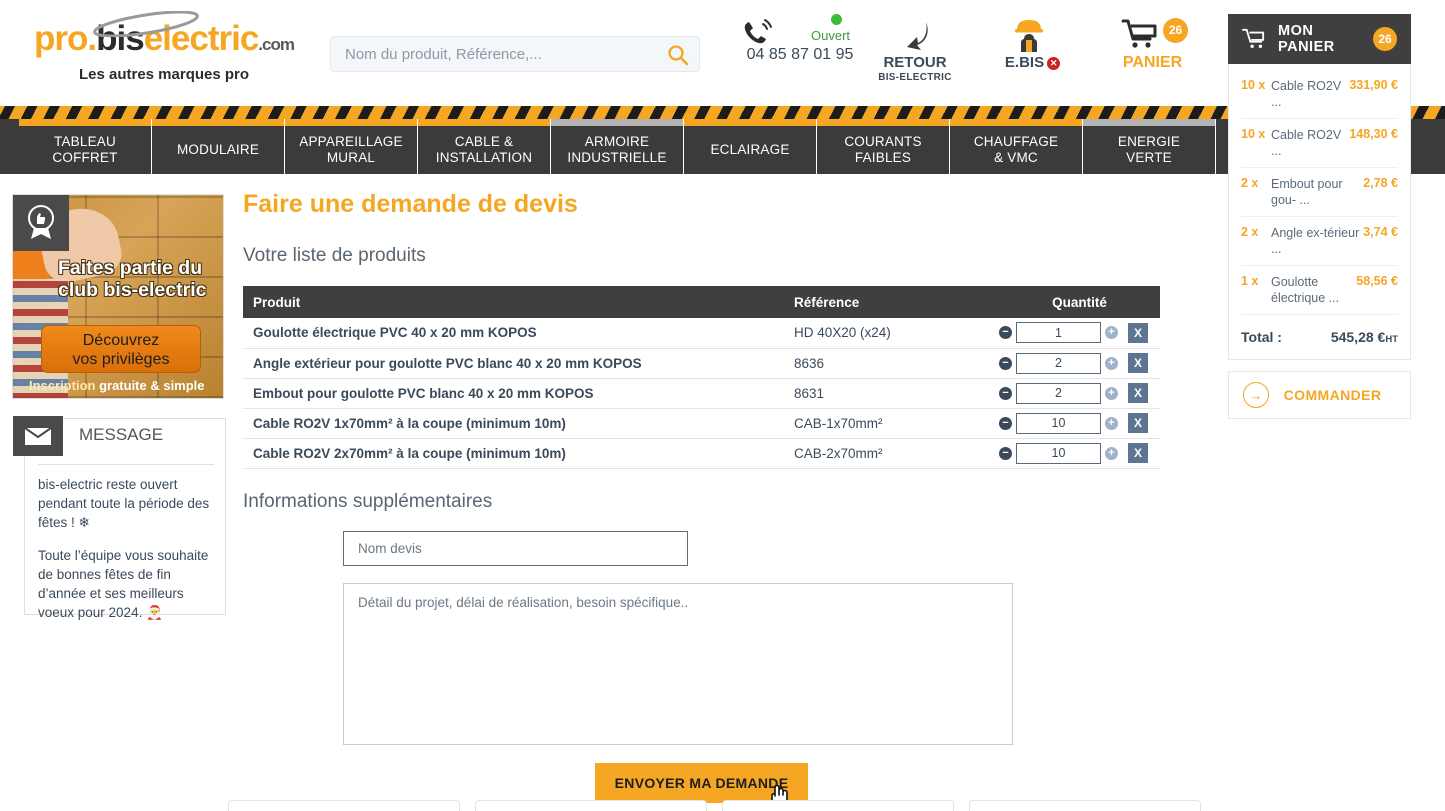 This screenshot has width=1445, height=811. I want to click on footer-box-row, so click(723, 805).